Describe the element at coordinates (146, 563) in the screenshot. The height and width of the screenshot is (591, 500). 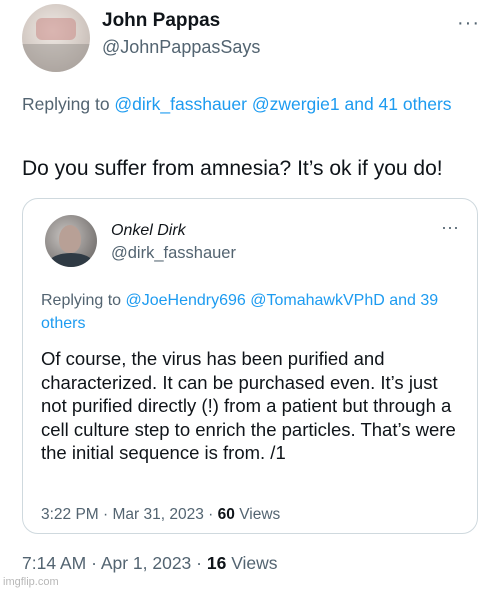
I see `tweet-date: Apr 1, 2023` at that location.